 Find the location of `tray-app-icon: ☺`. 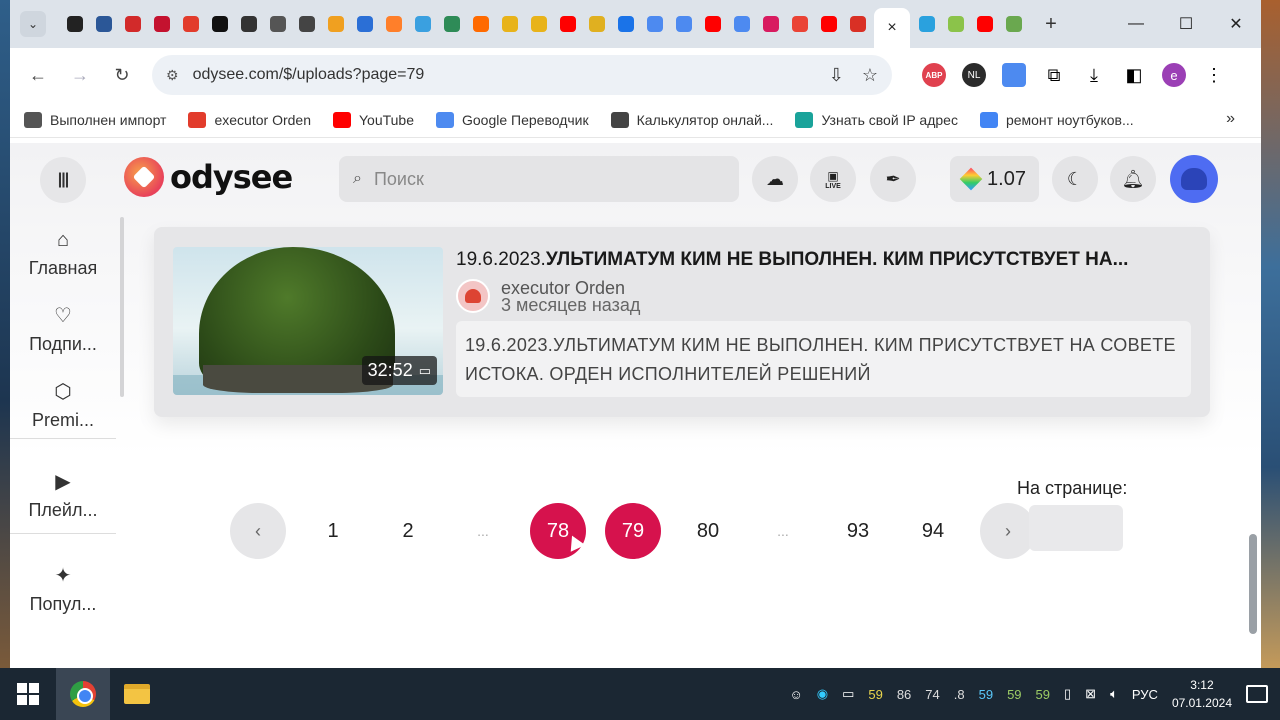

tray-app-icon: ☺ is located at coordinates (795, 694).